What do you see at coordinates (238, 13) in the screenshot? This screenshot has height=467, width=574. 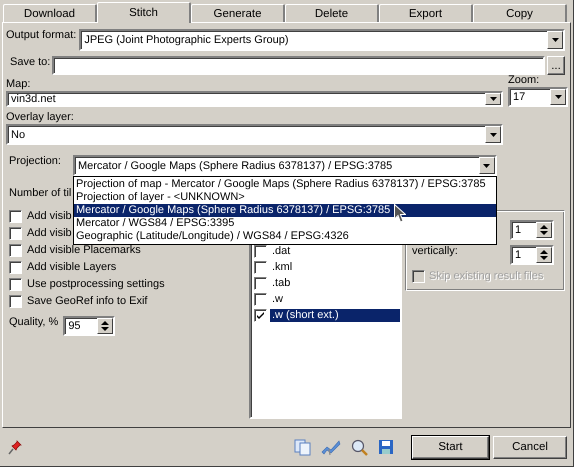 I see `tab: Generate` at bounding box center [238, 13].